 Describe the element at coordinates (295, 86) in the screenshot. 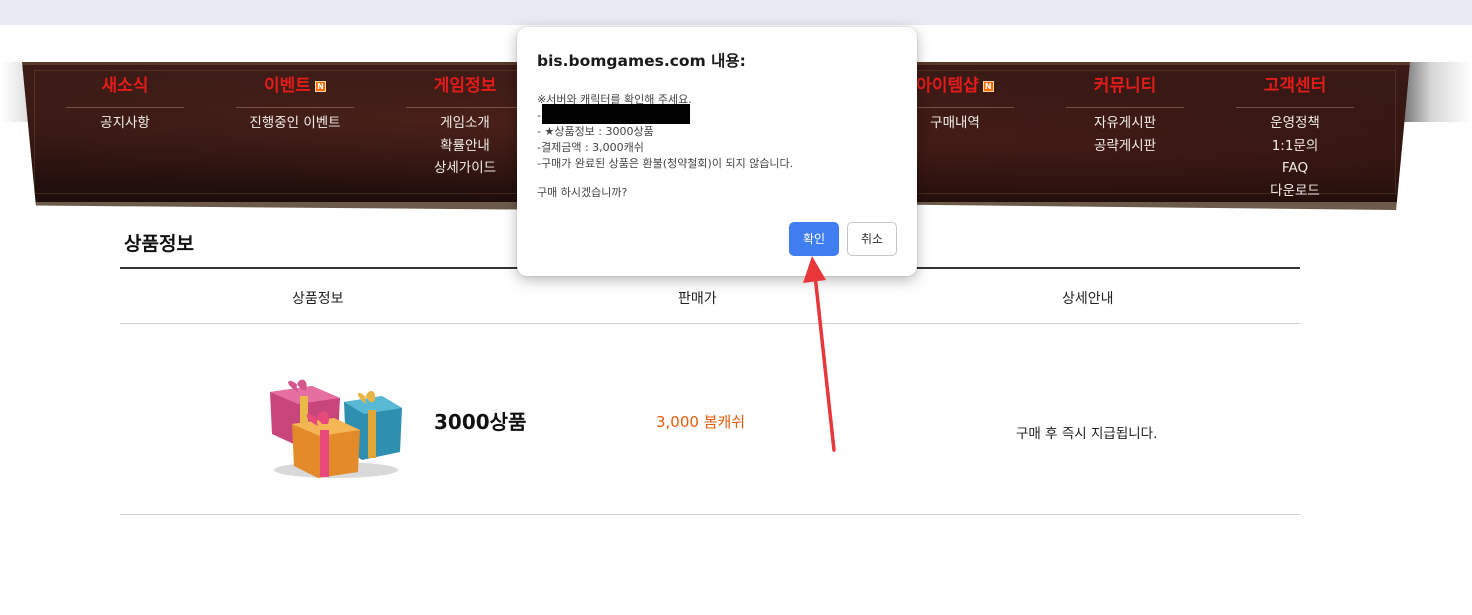

I see `nav-title-event: 이벤트 N` at that location.